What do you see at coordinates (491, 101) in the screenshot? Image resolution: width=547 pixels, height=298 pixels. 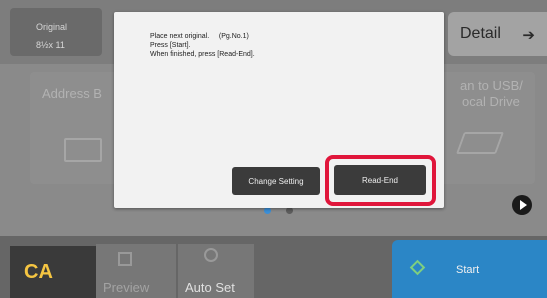 I see `scan-to-usb-label-2: ocal Drive` at bounding box center [491, 101].